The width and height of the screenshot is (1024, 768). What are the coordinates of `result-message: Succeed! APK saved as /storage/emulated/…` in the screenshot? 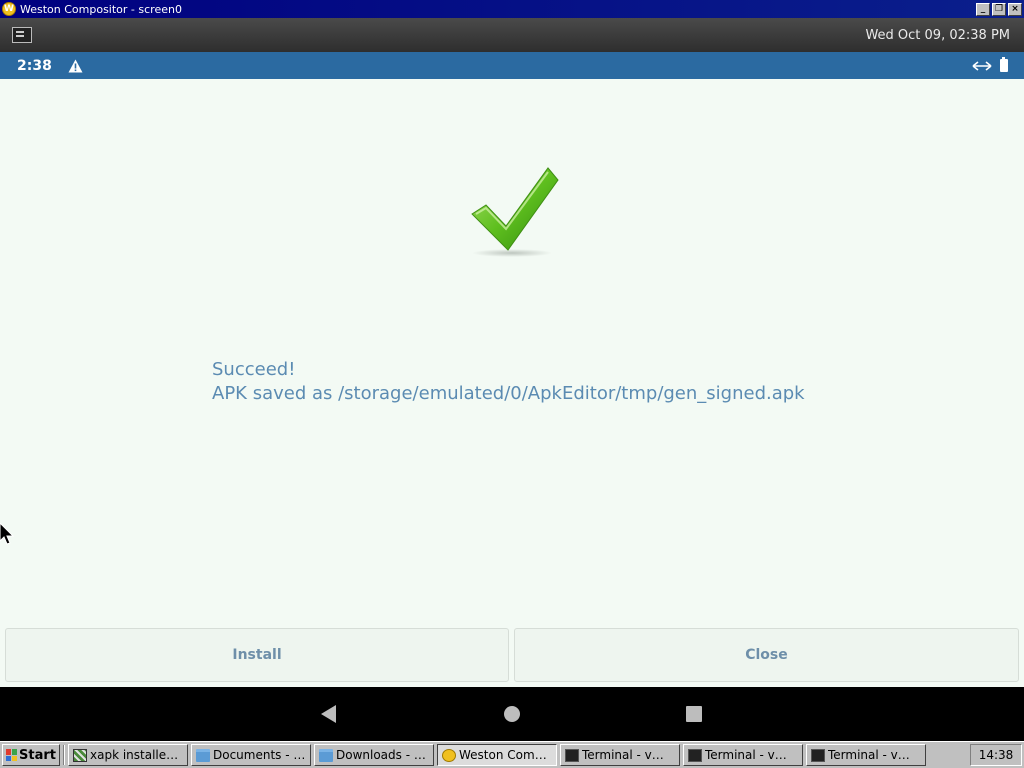 It's located at (532, 382).